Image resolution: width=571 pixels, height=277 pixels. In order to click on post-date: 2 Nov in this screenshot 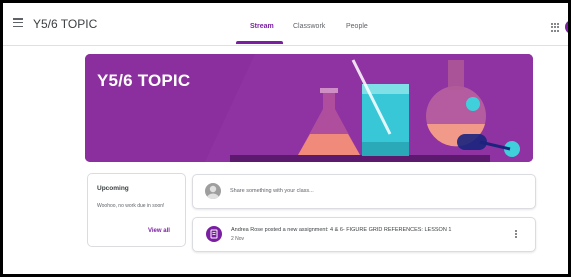, I will do `click(238, 239)`.